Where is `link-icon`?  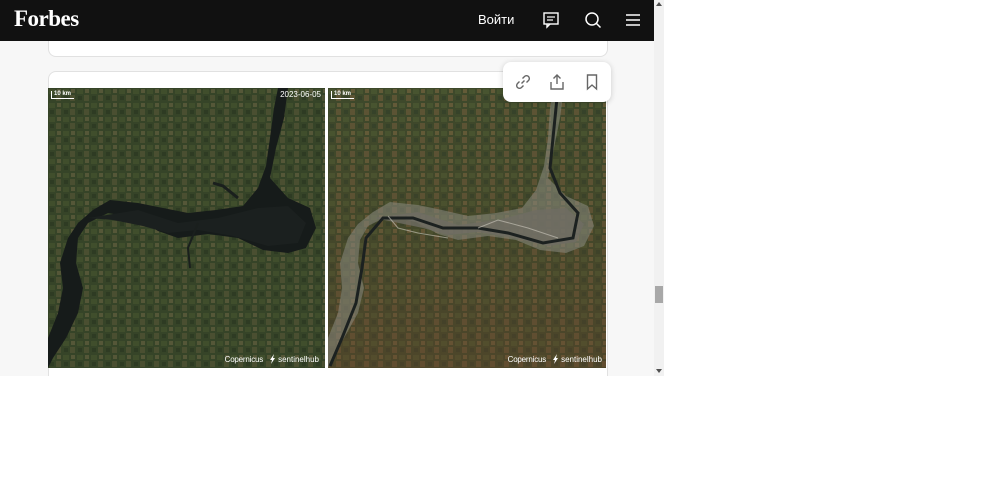
link-icon is located at coordinates (523, 82).